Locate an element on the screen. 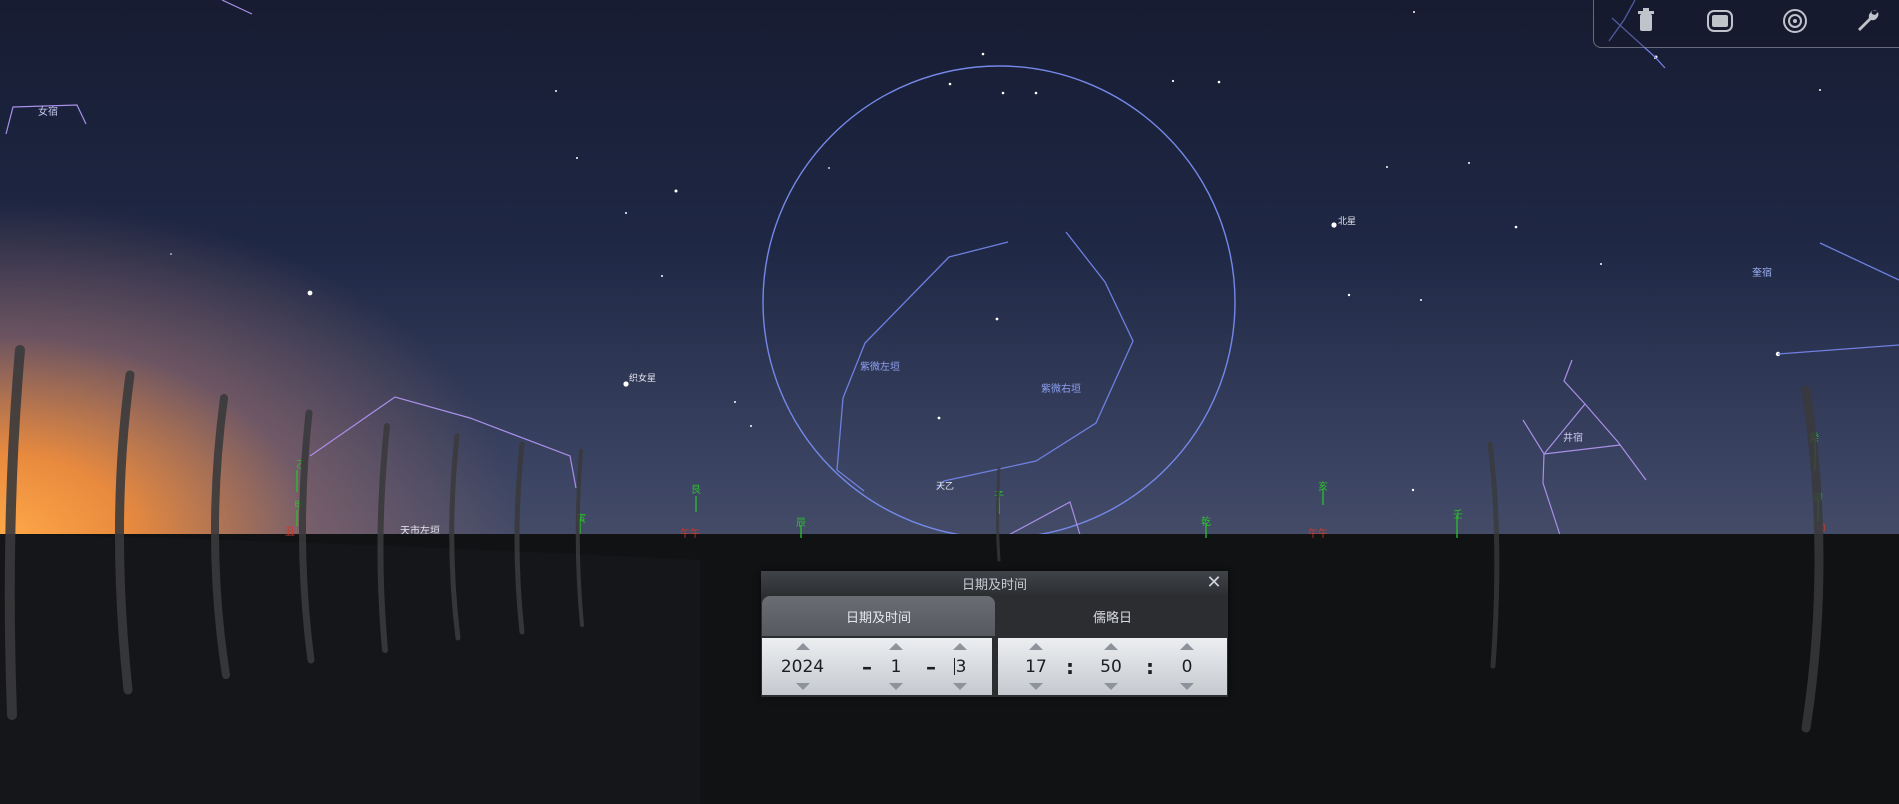  second-value: 0 is located at coordinates (1187, 667).